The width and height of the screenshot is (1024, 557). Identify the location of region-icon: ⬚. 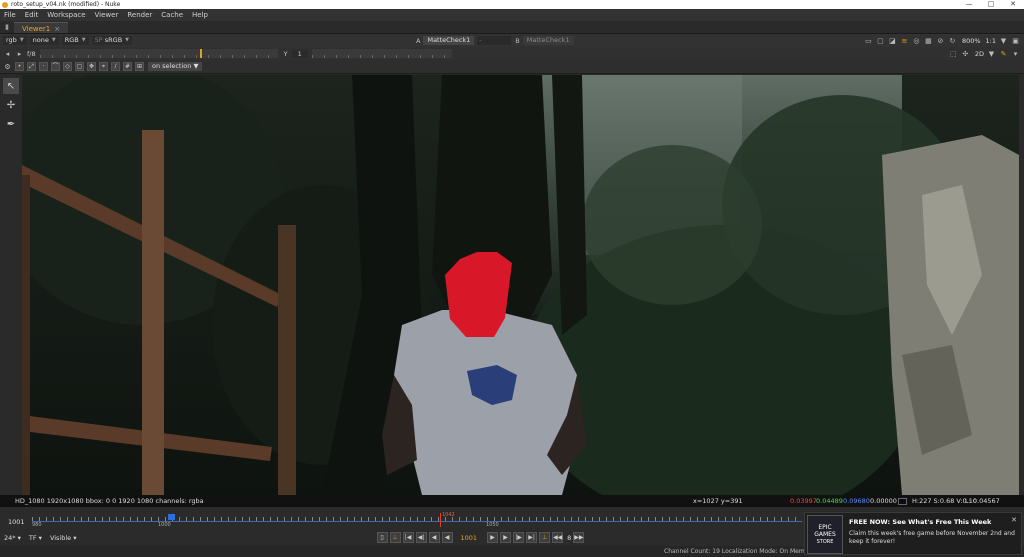
(953, 53).